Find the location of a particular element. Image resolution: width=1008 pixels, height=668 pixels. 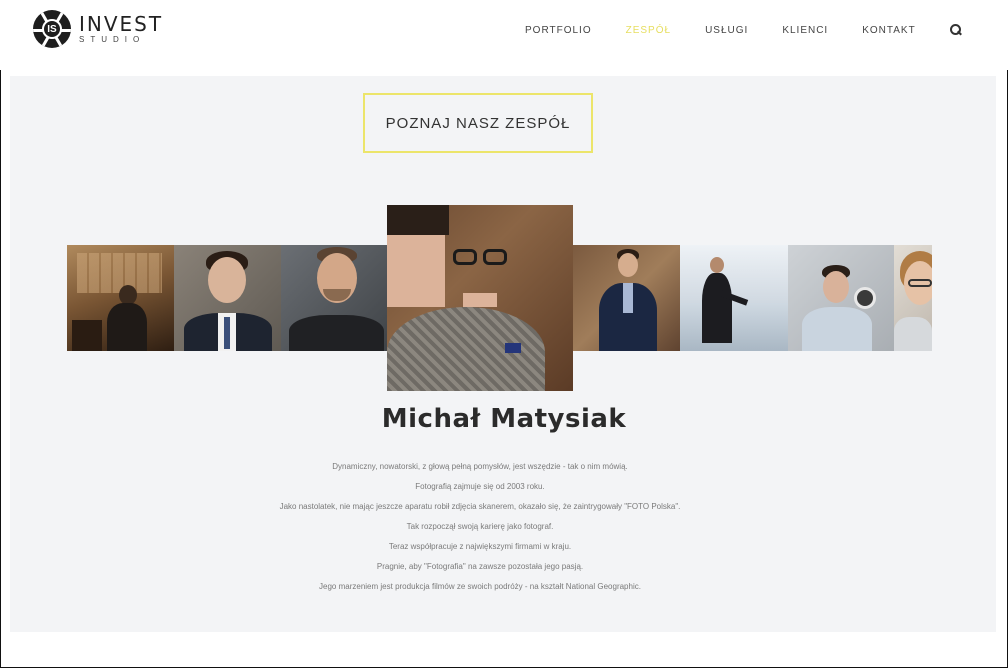

nav-uslugi: USŁUGI is located at coordinates (726, 30).